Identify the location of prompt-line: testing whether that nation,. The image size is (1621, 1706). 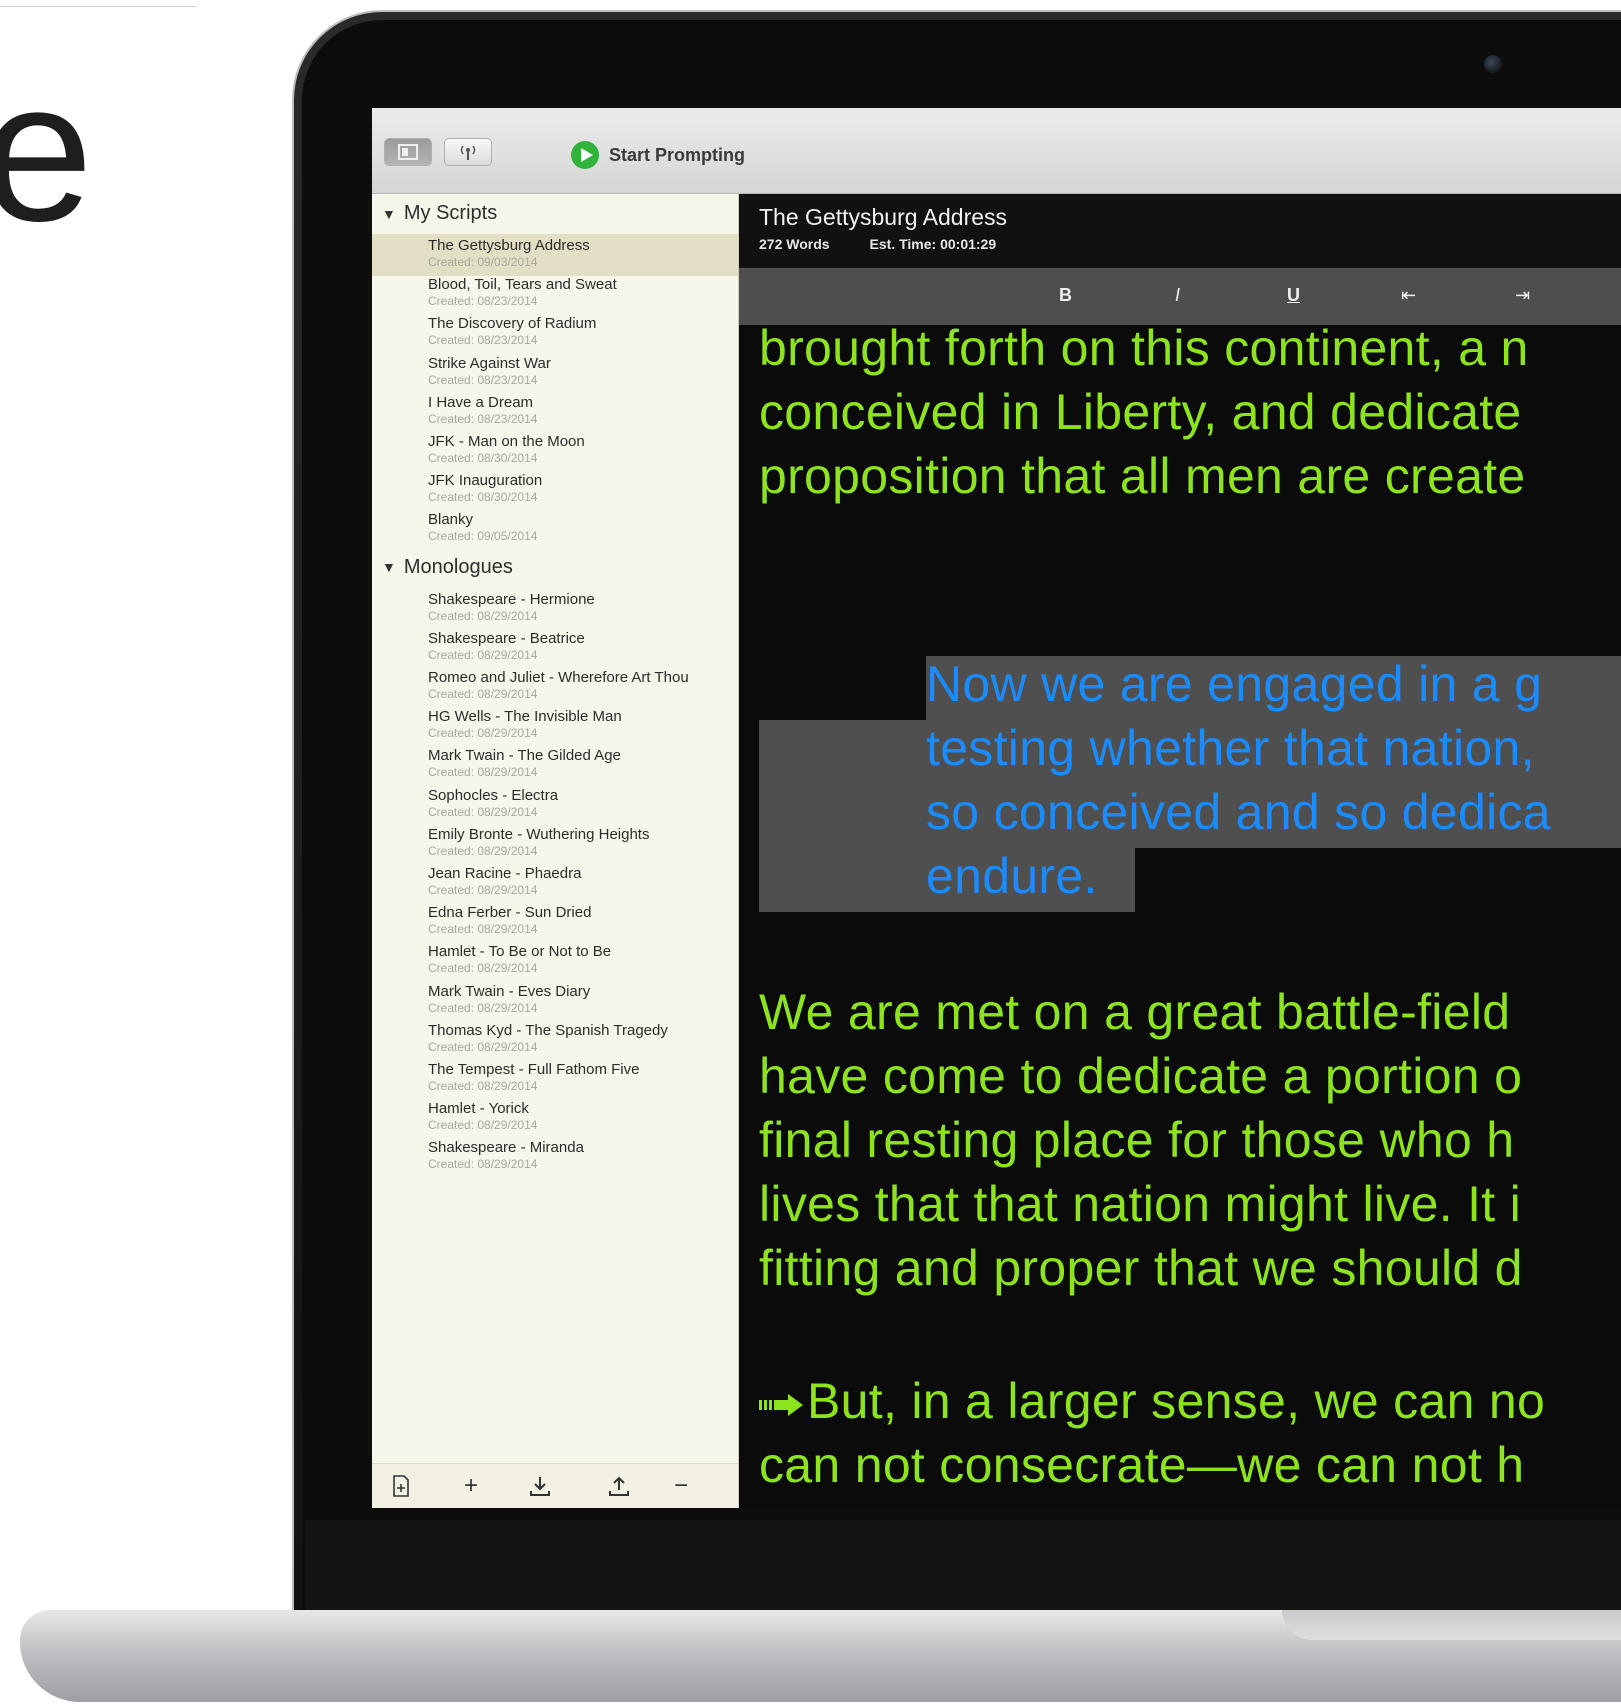
(1230, 748).